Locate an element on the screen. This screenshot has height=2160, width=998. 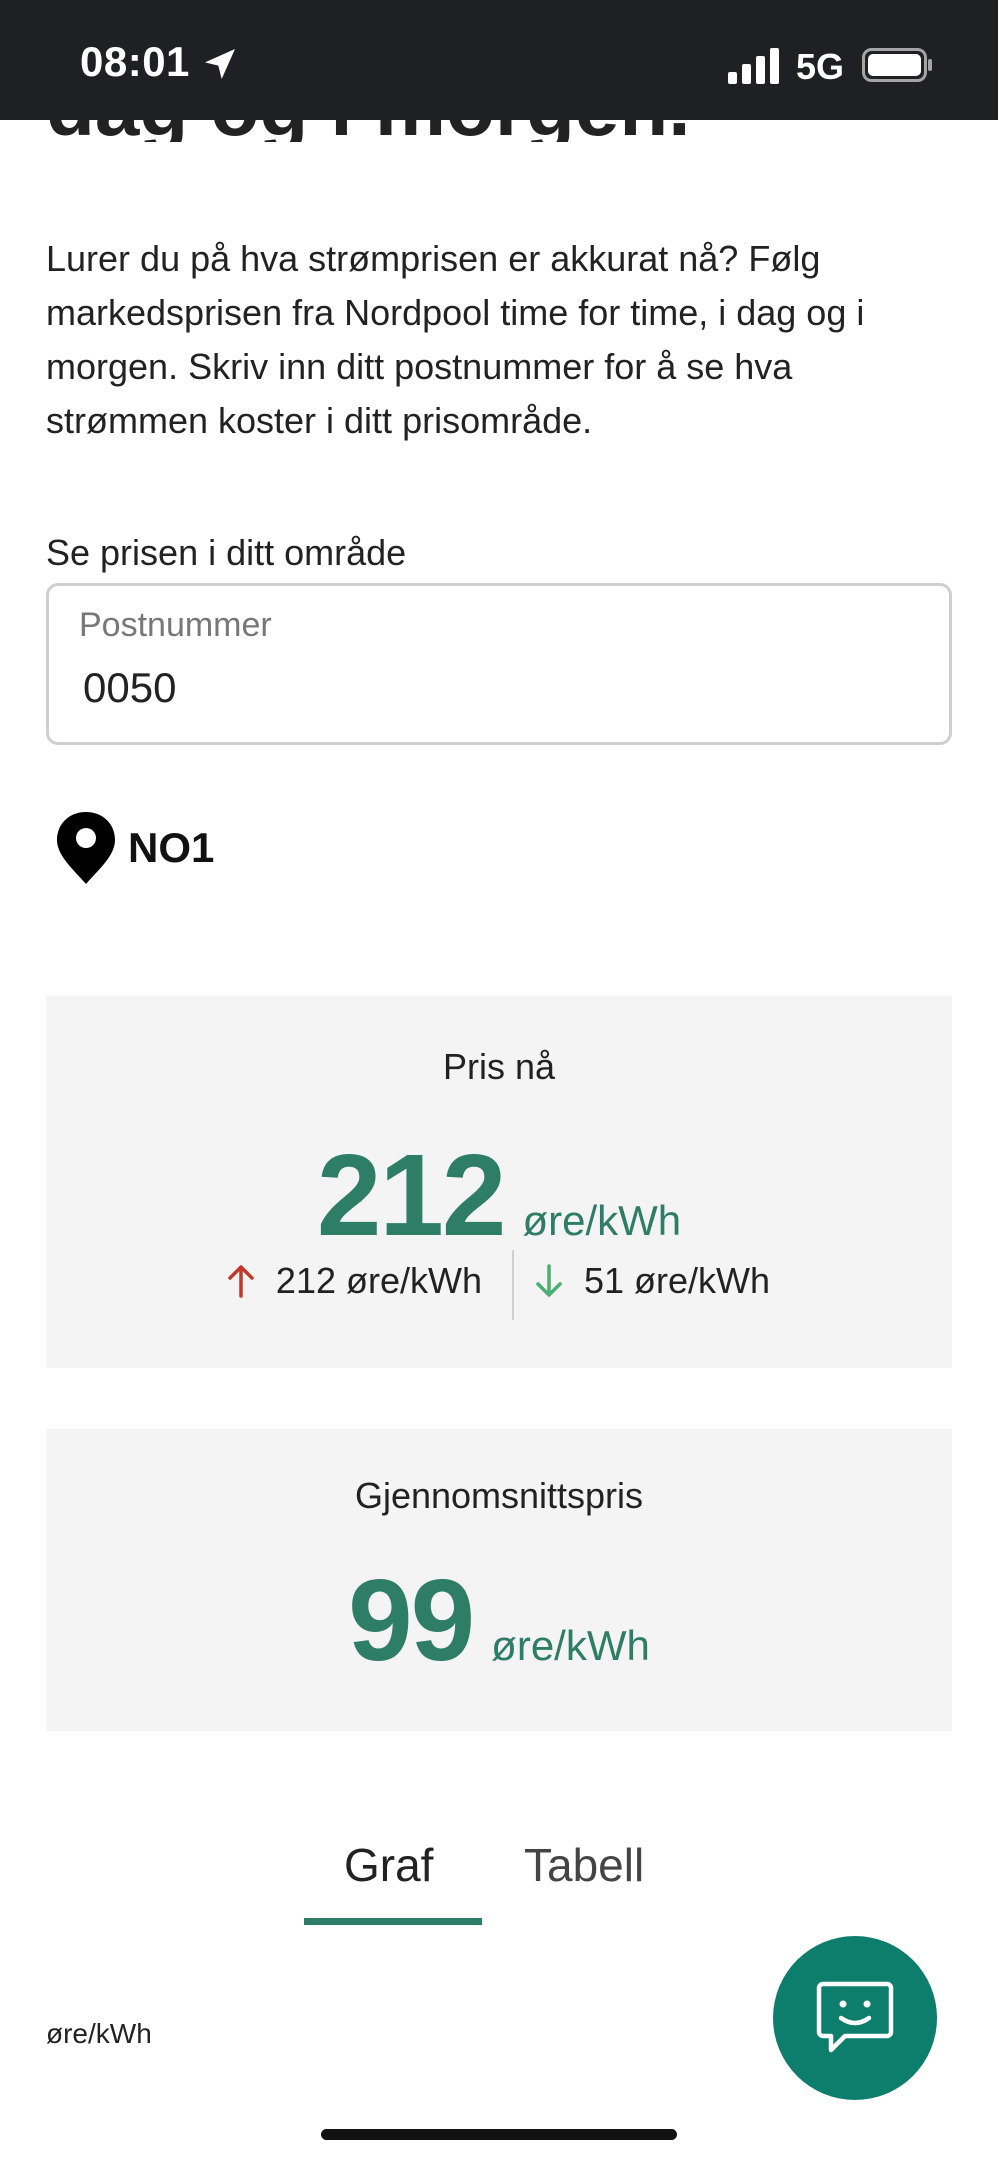
map-pin-icon is located at coordinates (86, 848).